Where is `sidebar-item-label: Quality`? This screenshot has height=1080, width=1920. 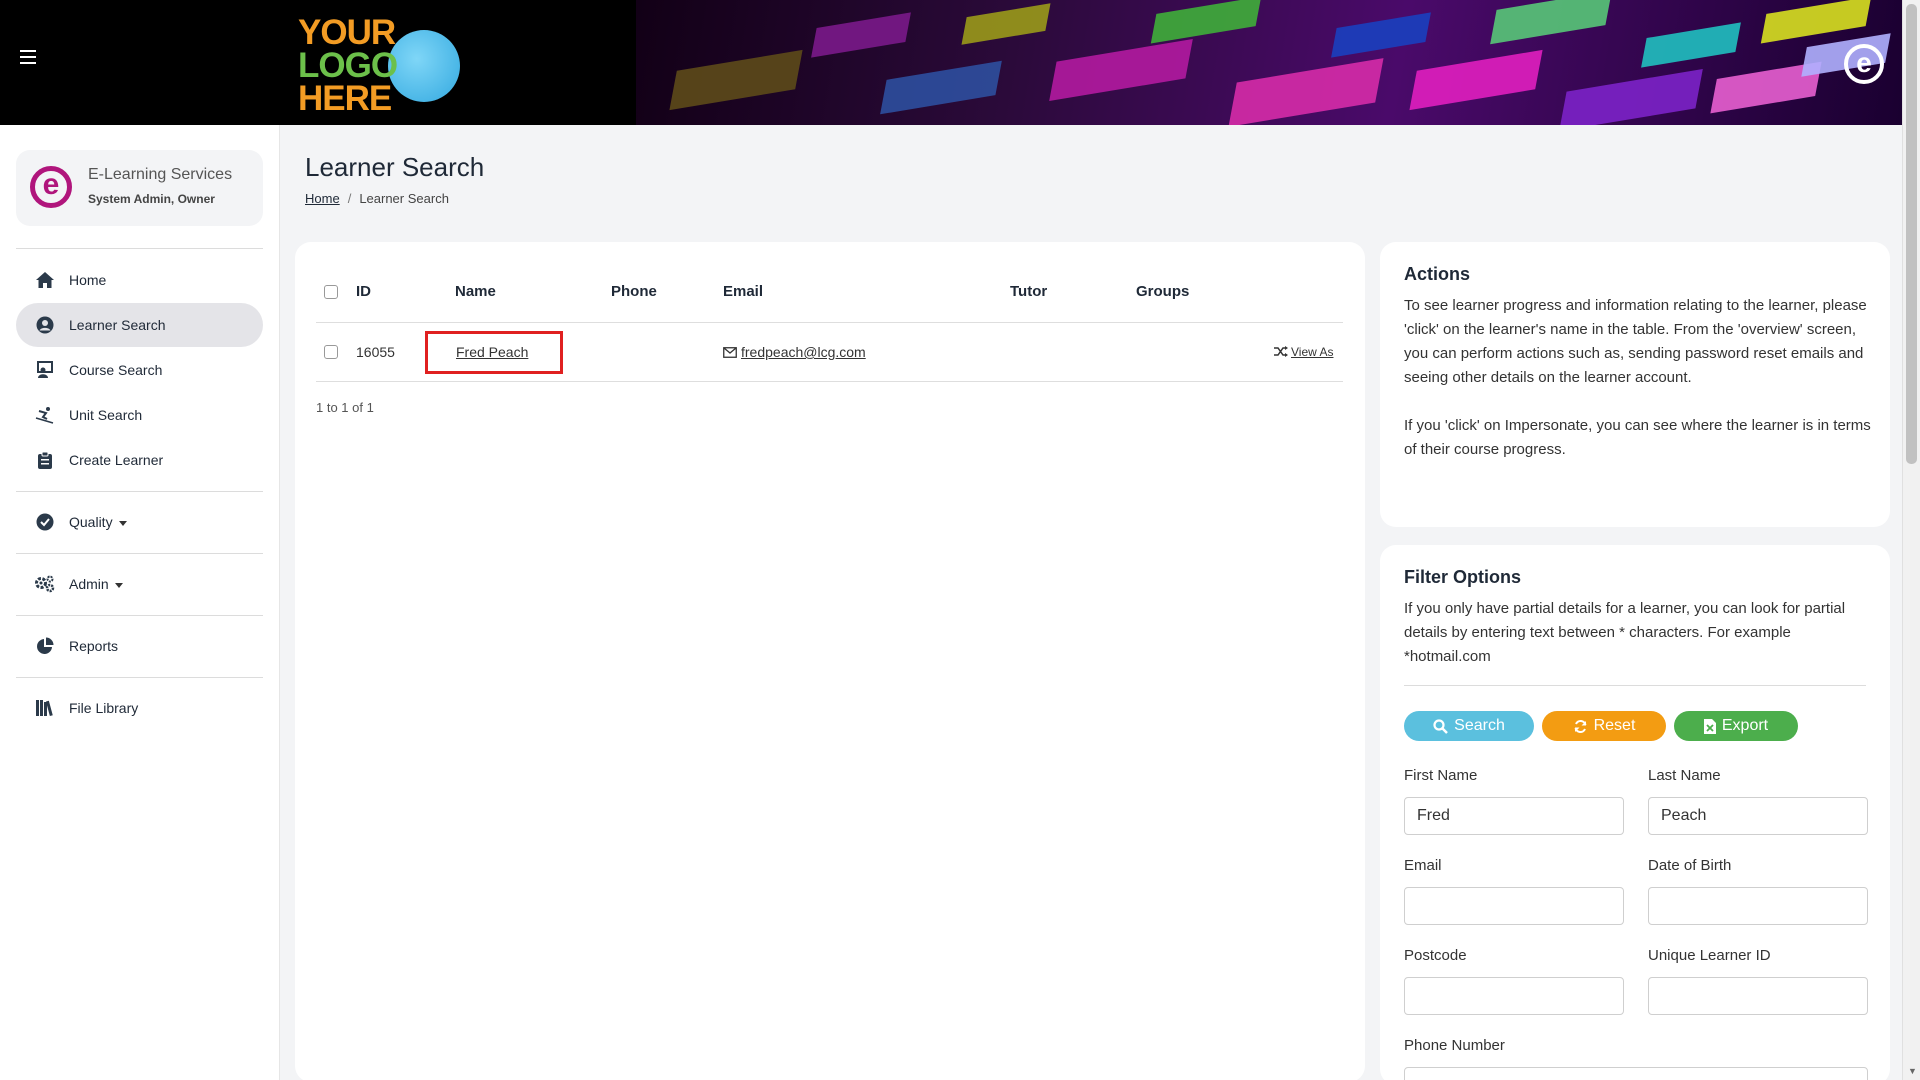
sidebar-item-label: Quality is located at coordinates (98, 522).